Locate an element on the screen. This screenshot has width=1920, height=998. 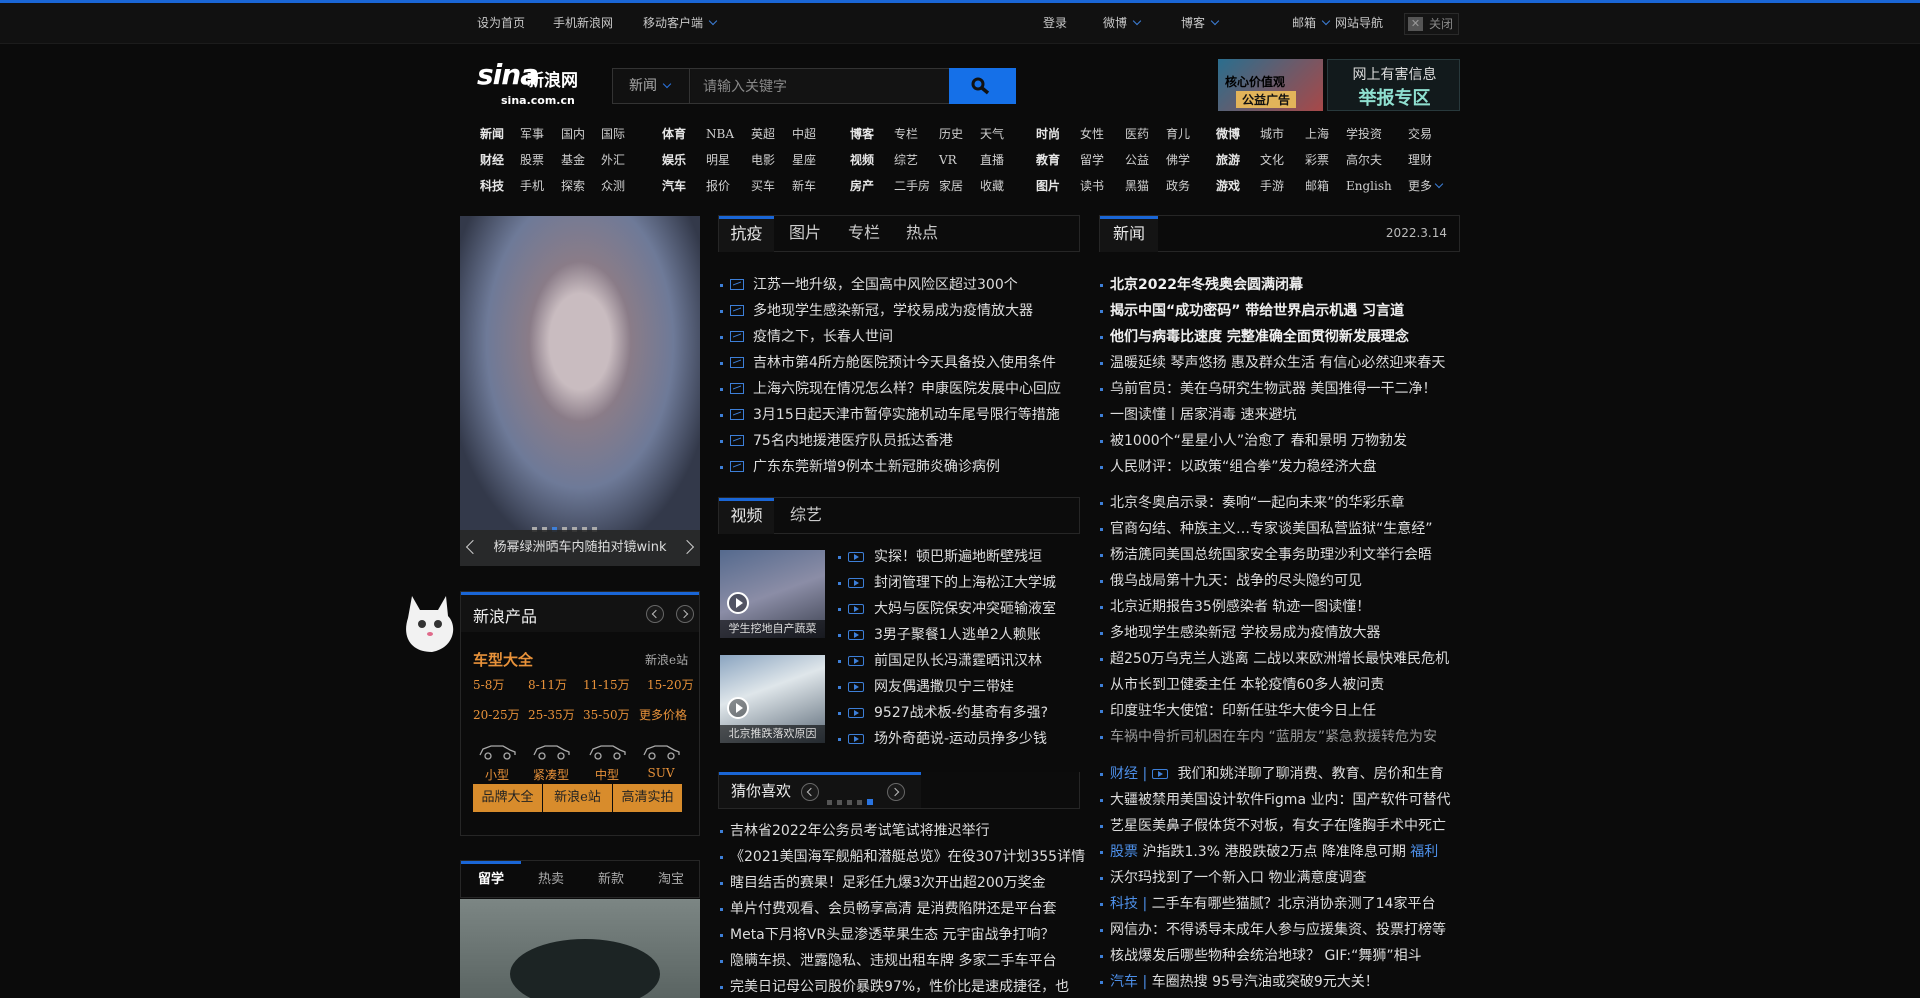
list-item: 9527战术板-约基奇有多强? is located at coordinates (942, 713).